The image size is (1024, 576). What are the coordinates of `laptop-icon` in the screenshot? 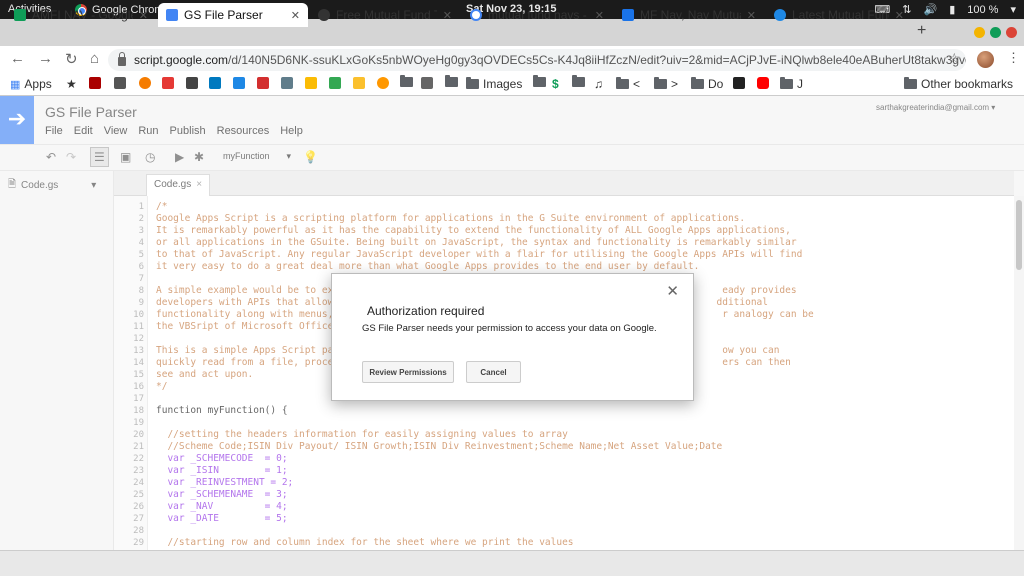 It's located at (427, 83).